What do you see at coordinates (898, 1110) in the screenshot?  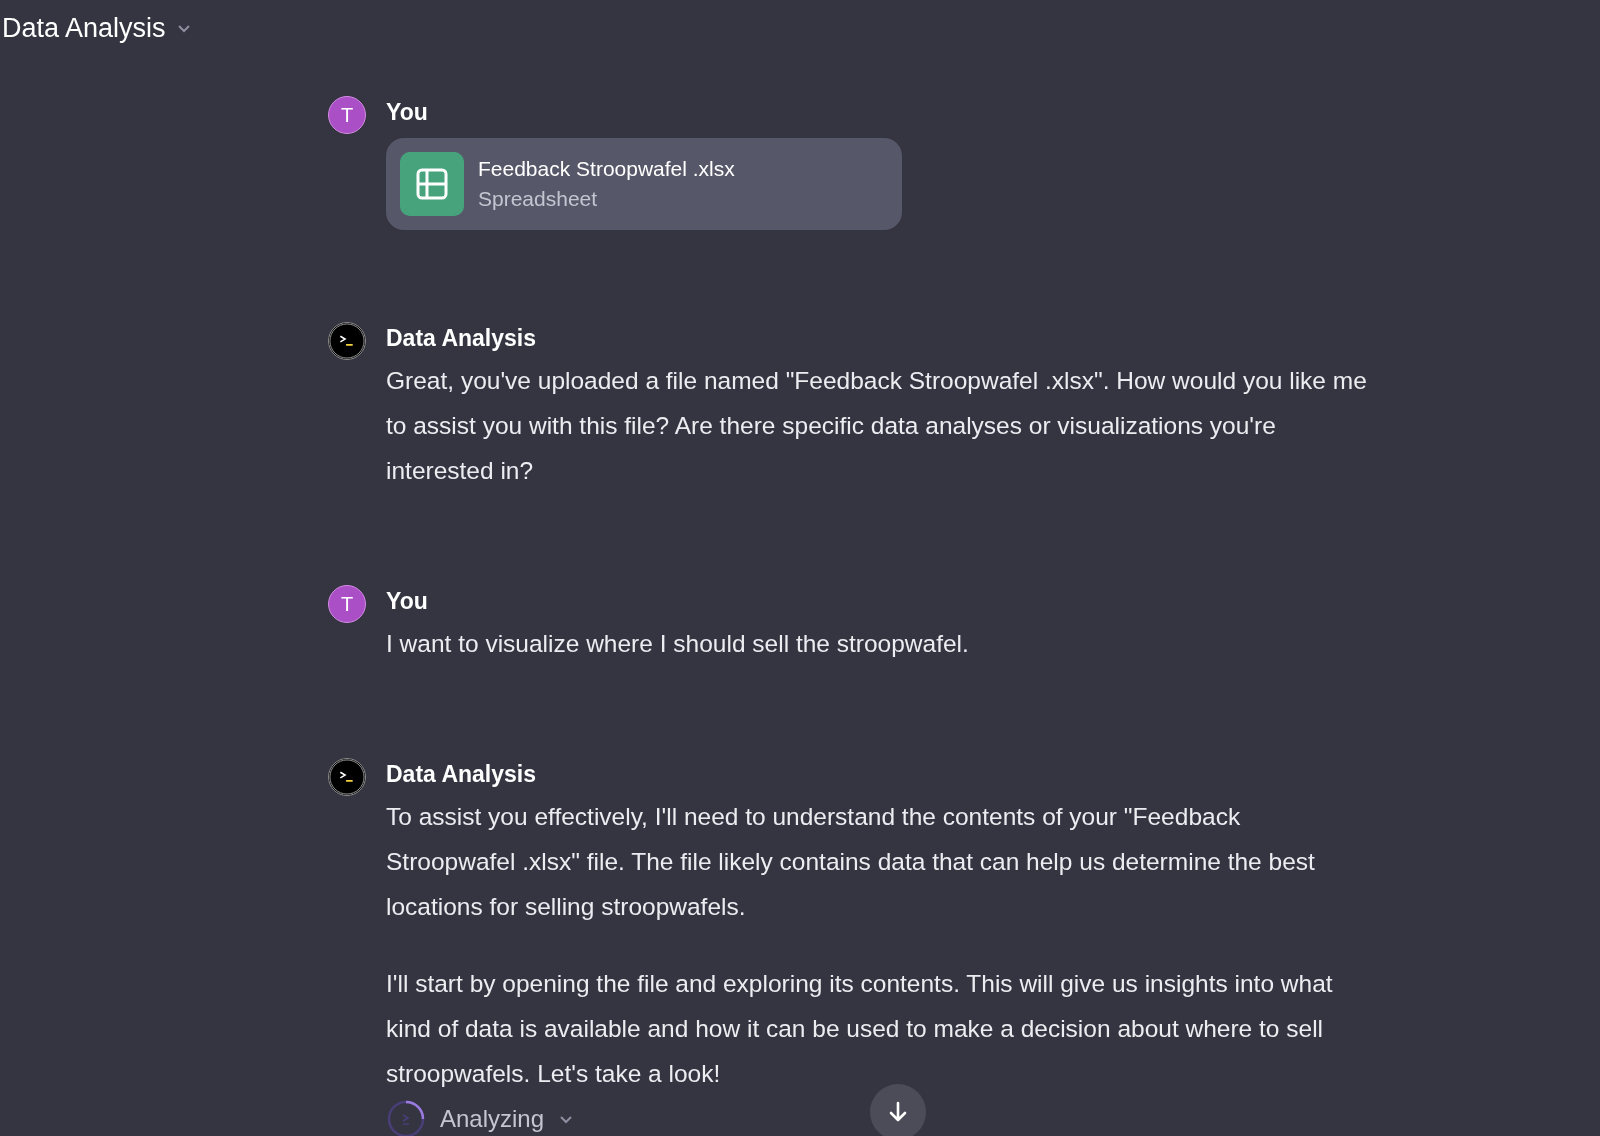 I see `scroll-down-button` at bounding box center [898, 1110].